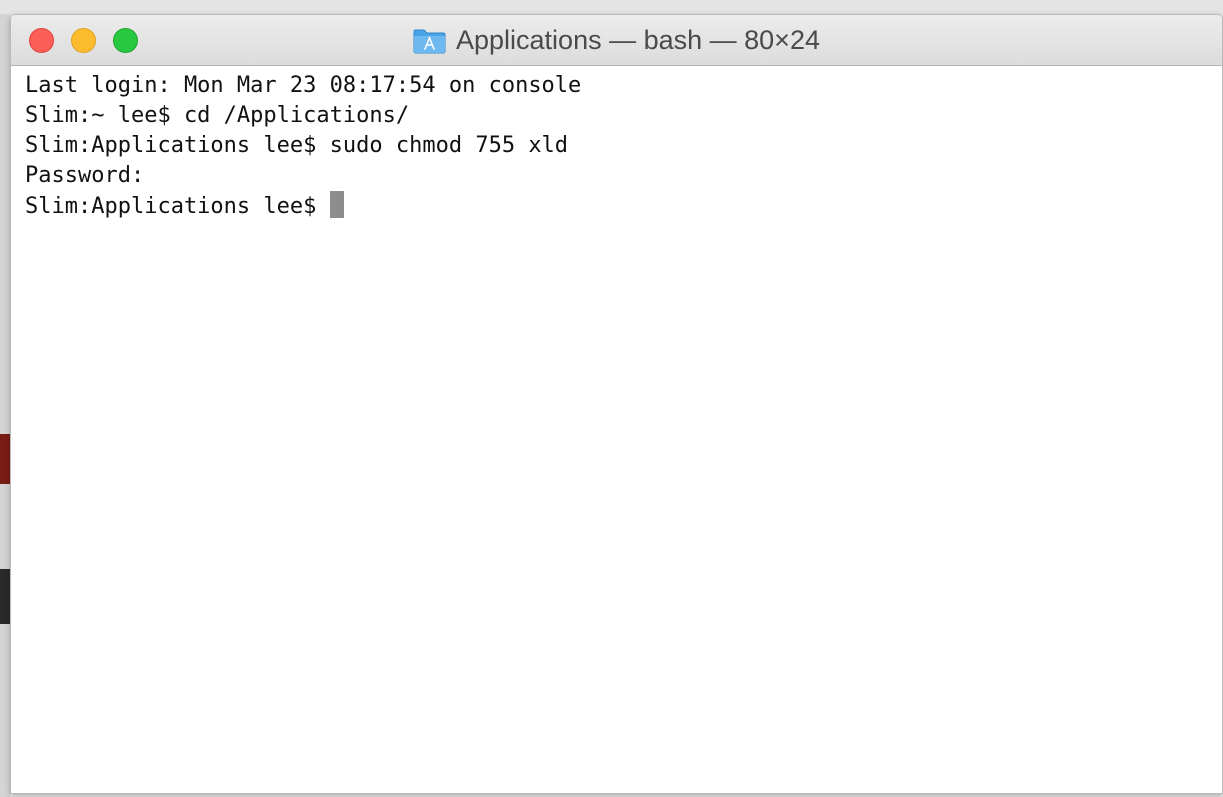 Image resolution: width=1223 pixels, height=797 pixels. Describe the element at coordinates (611, 7) in the screenshot. I see `desktop-background` at that location.